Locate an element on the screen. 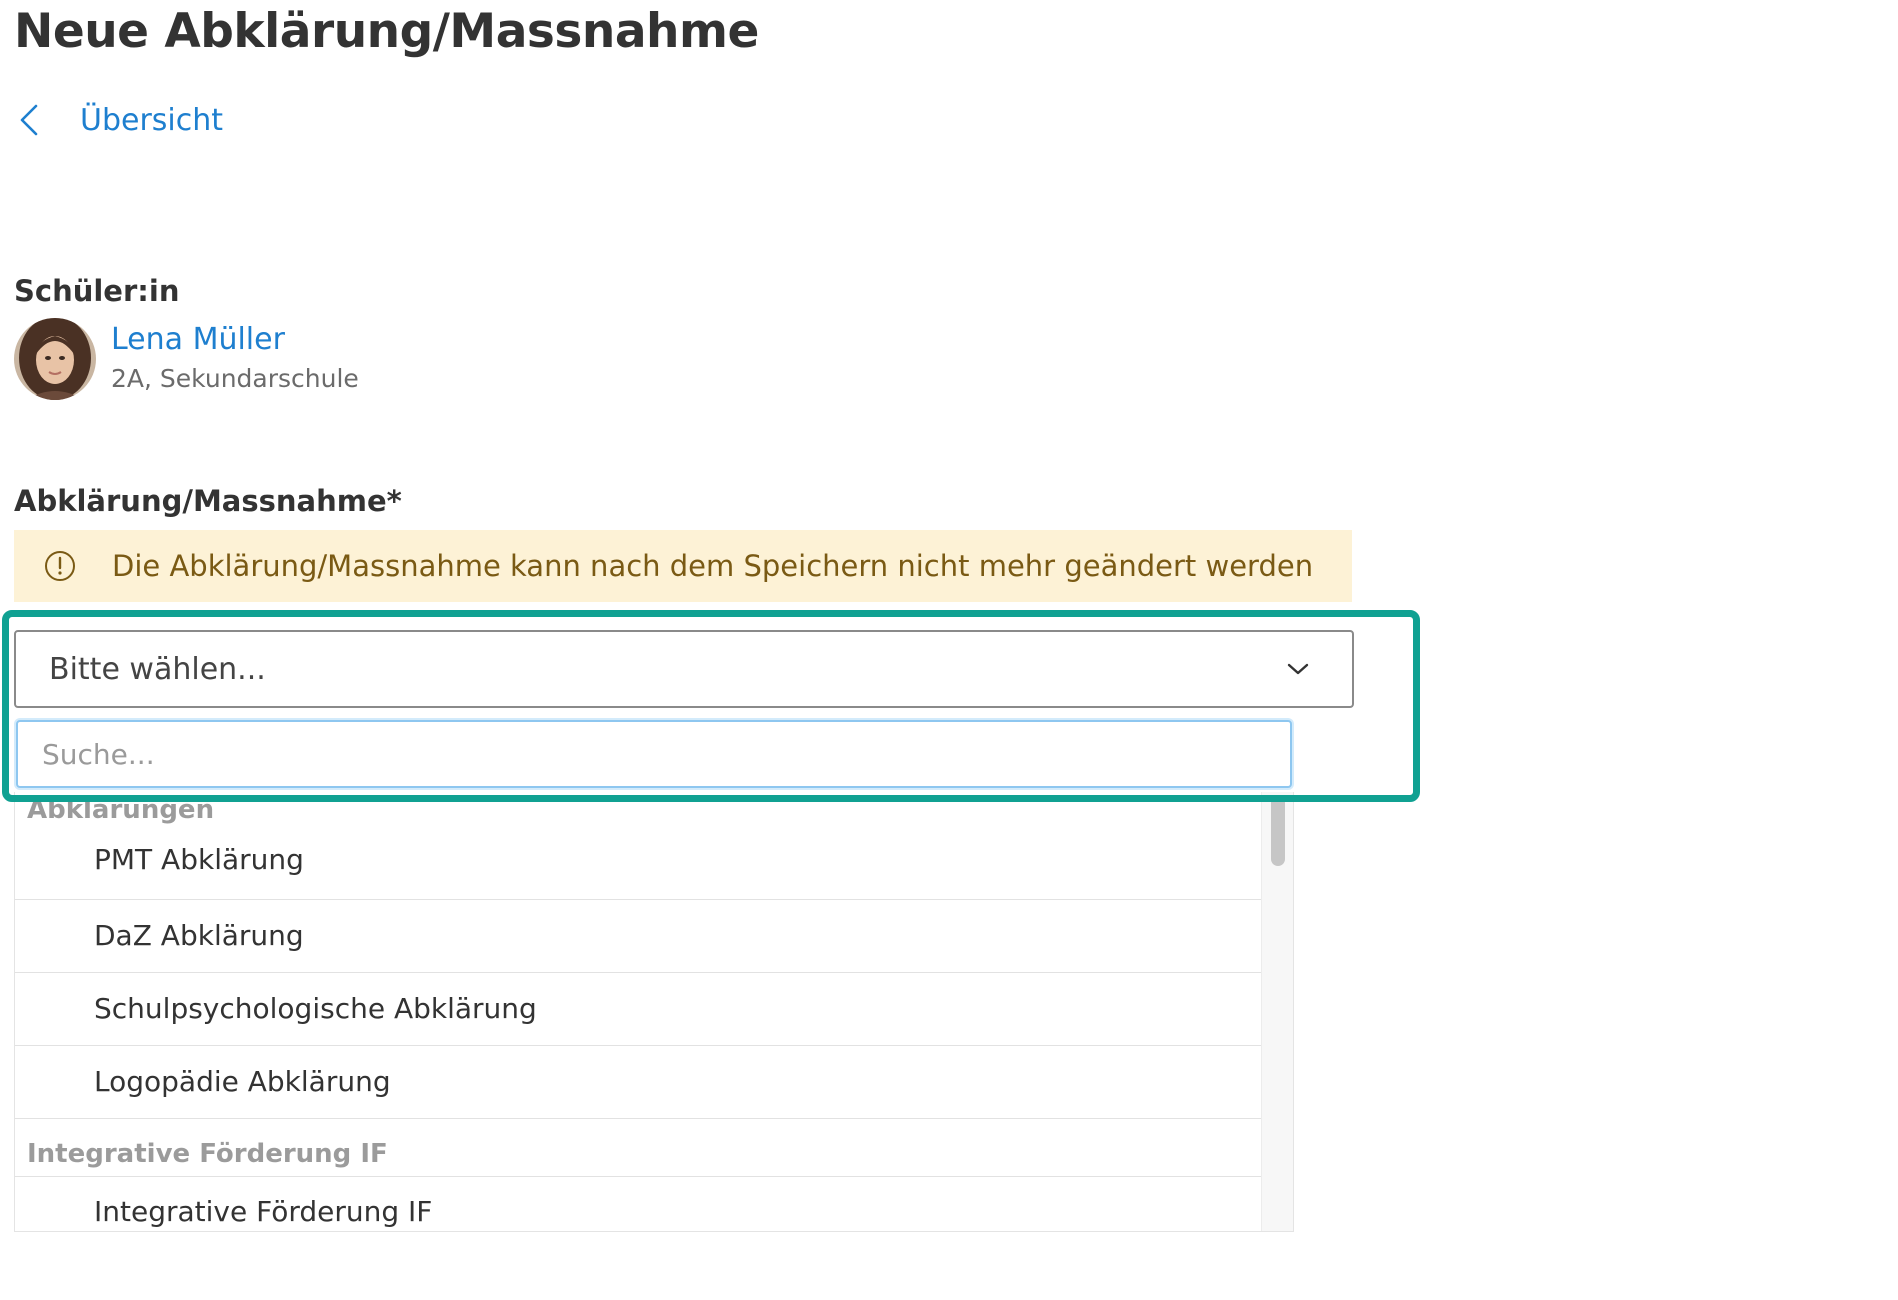 Image resolution: width=1898 pixels, height=1300 pixels. option-pmt-abklaerung: PMT Abklärung is located at coordinates (639, 864).